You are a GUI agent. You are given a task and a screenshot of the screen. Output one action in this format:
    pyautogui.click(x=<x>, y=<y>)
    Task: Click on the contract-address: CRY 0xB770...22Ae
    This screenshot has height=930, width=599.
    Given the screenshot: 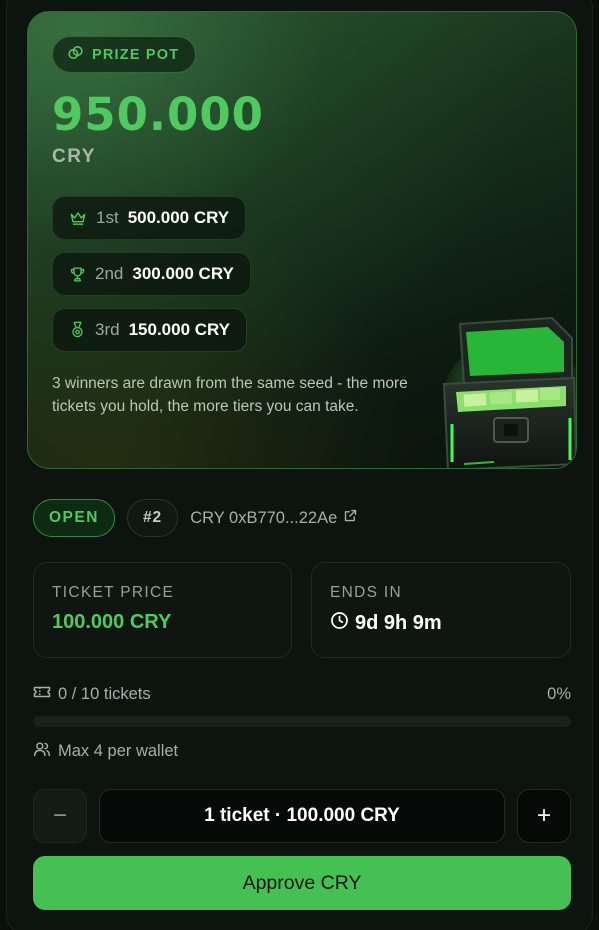 What is the action you would take?
    pyautogui.click(x=264, y=517)
    